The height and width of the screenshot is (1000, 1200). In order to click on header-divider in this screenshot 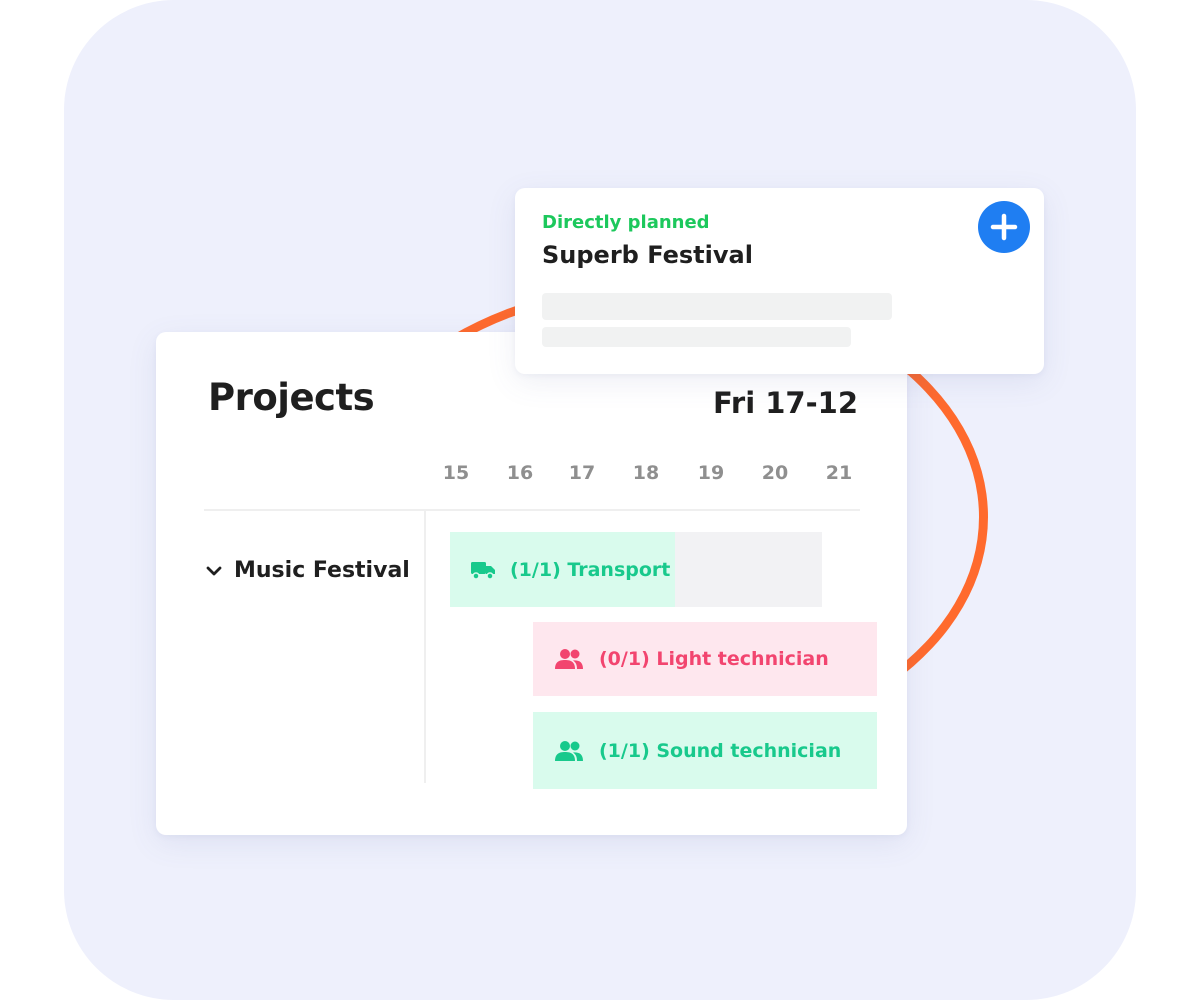, I will do `click(532, 510)`.